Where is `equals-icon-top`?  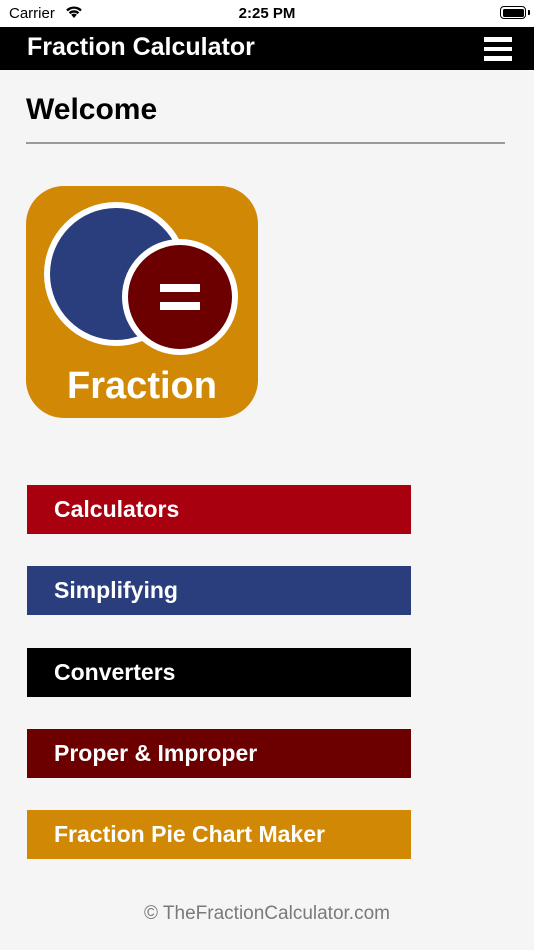 equals-icon-top is located at coordinates (180, 288).